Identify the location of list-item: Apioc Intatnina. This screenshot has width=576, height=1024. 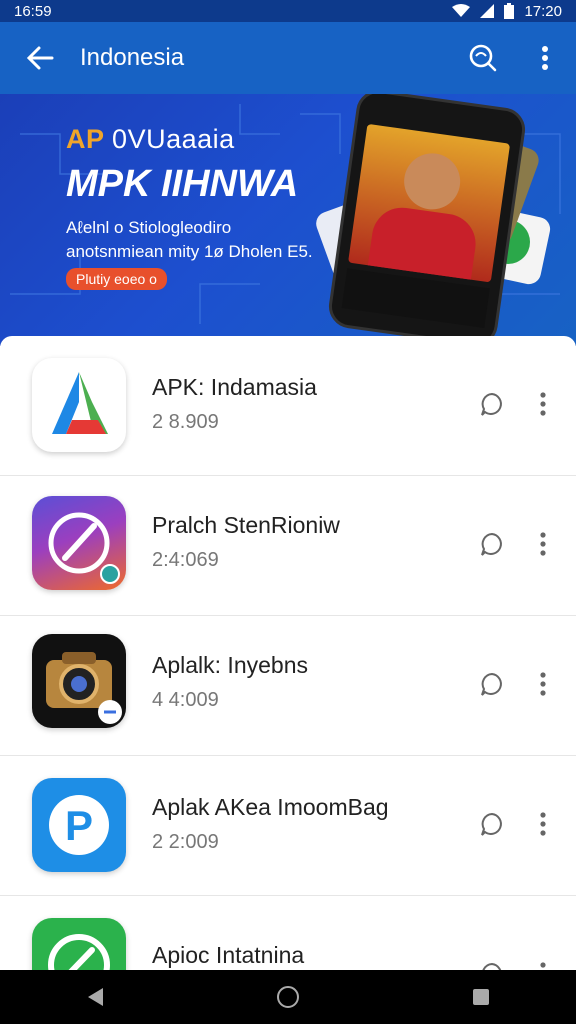
(288, 933).